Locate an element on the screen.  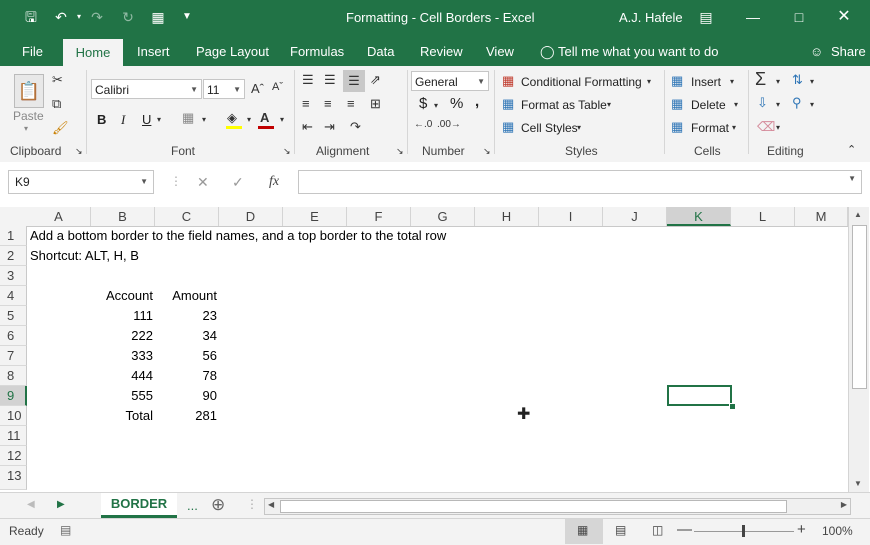
tab-view: View is located at coordinates (500, 51).